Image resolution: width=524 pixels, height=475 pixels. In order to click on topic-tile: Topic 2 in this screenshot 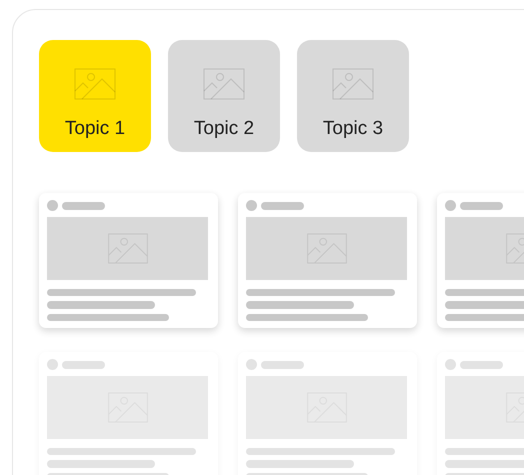, I will do `click(224, 96)`.